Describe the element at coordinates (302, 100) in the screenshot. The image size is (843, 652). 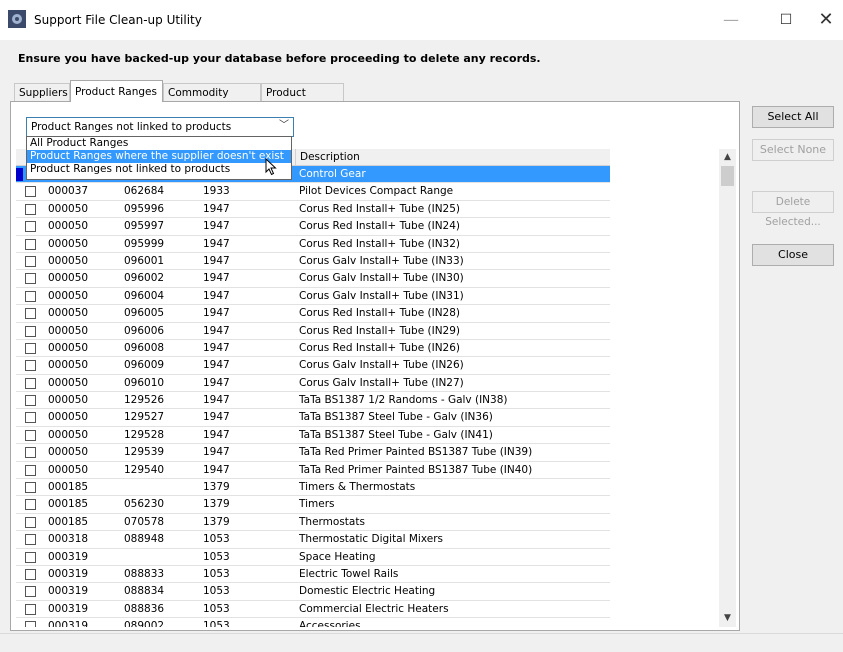
I see `tab-product-groups: Product Groups` at that location.